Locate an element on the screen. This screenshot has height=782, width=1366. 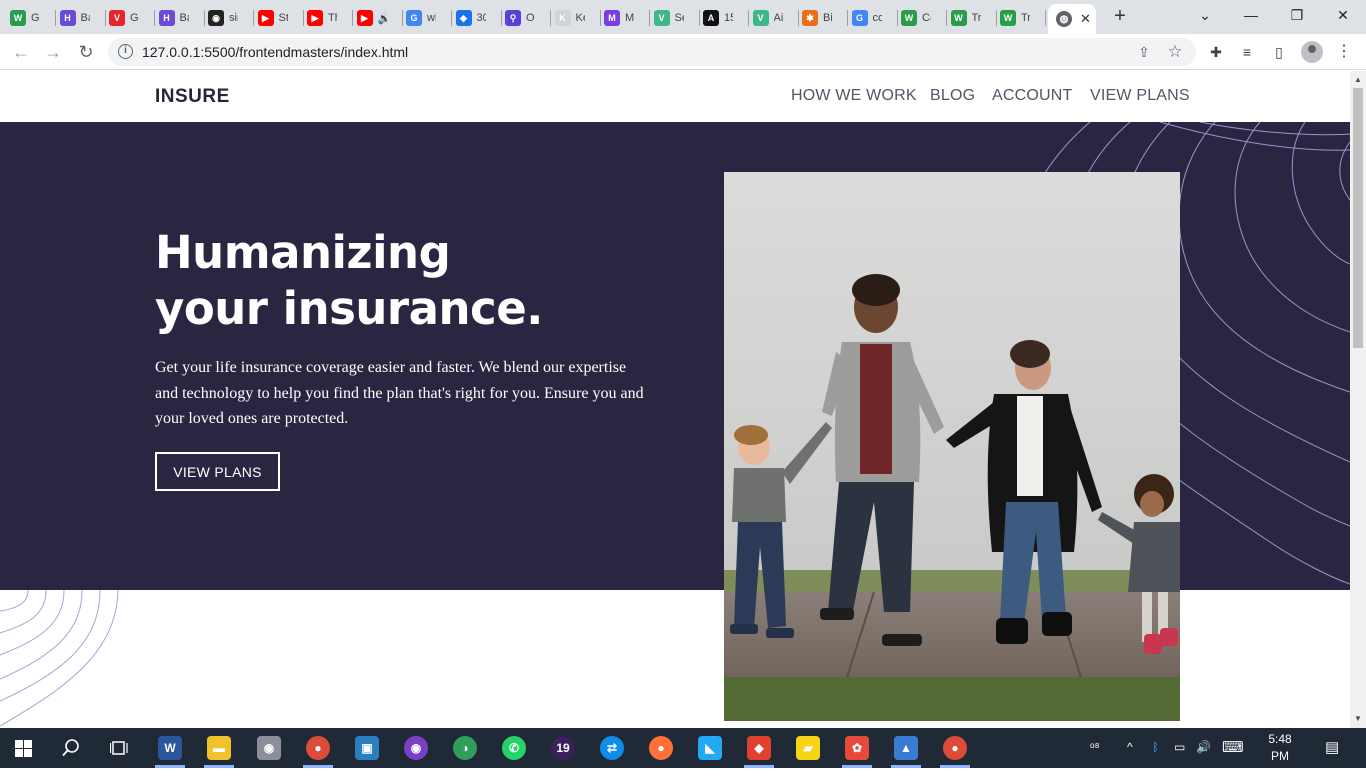
network-icon: ▭ is located at coordinates (1179, 747).